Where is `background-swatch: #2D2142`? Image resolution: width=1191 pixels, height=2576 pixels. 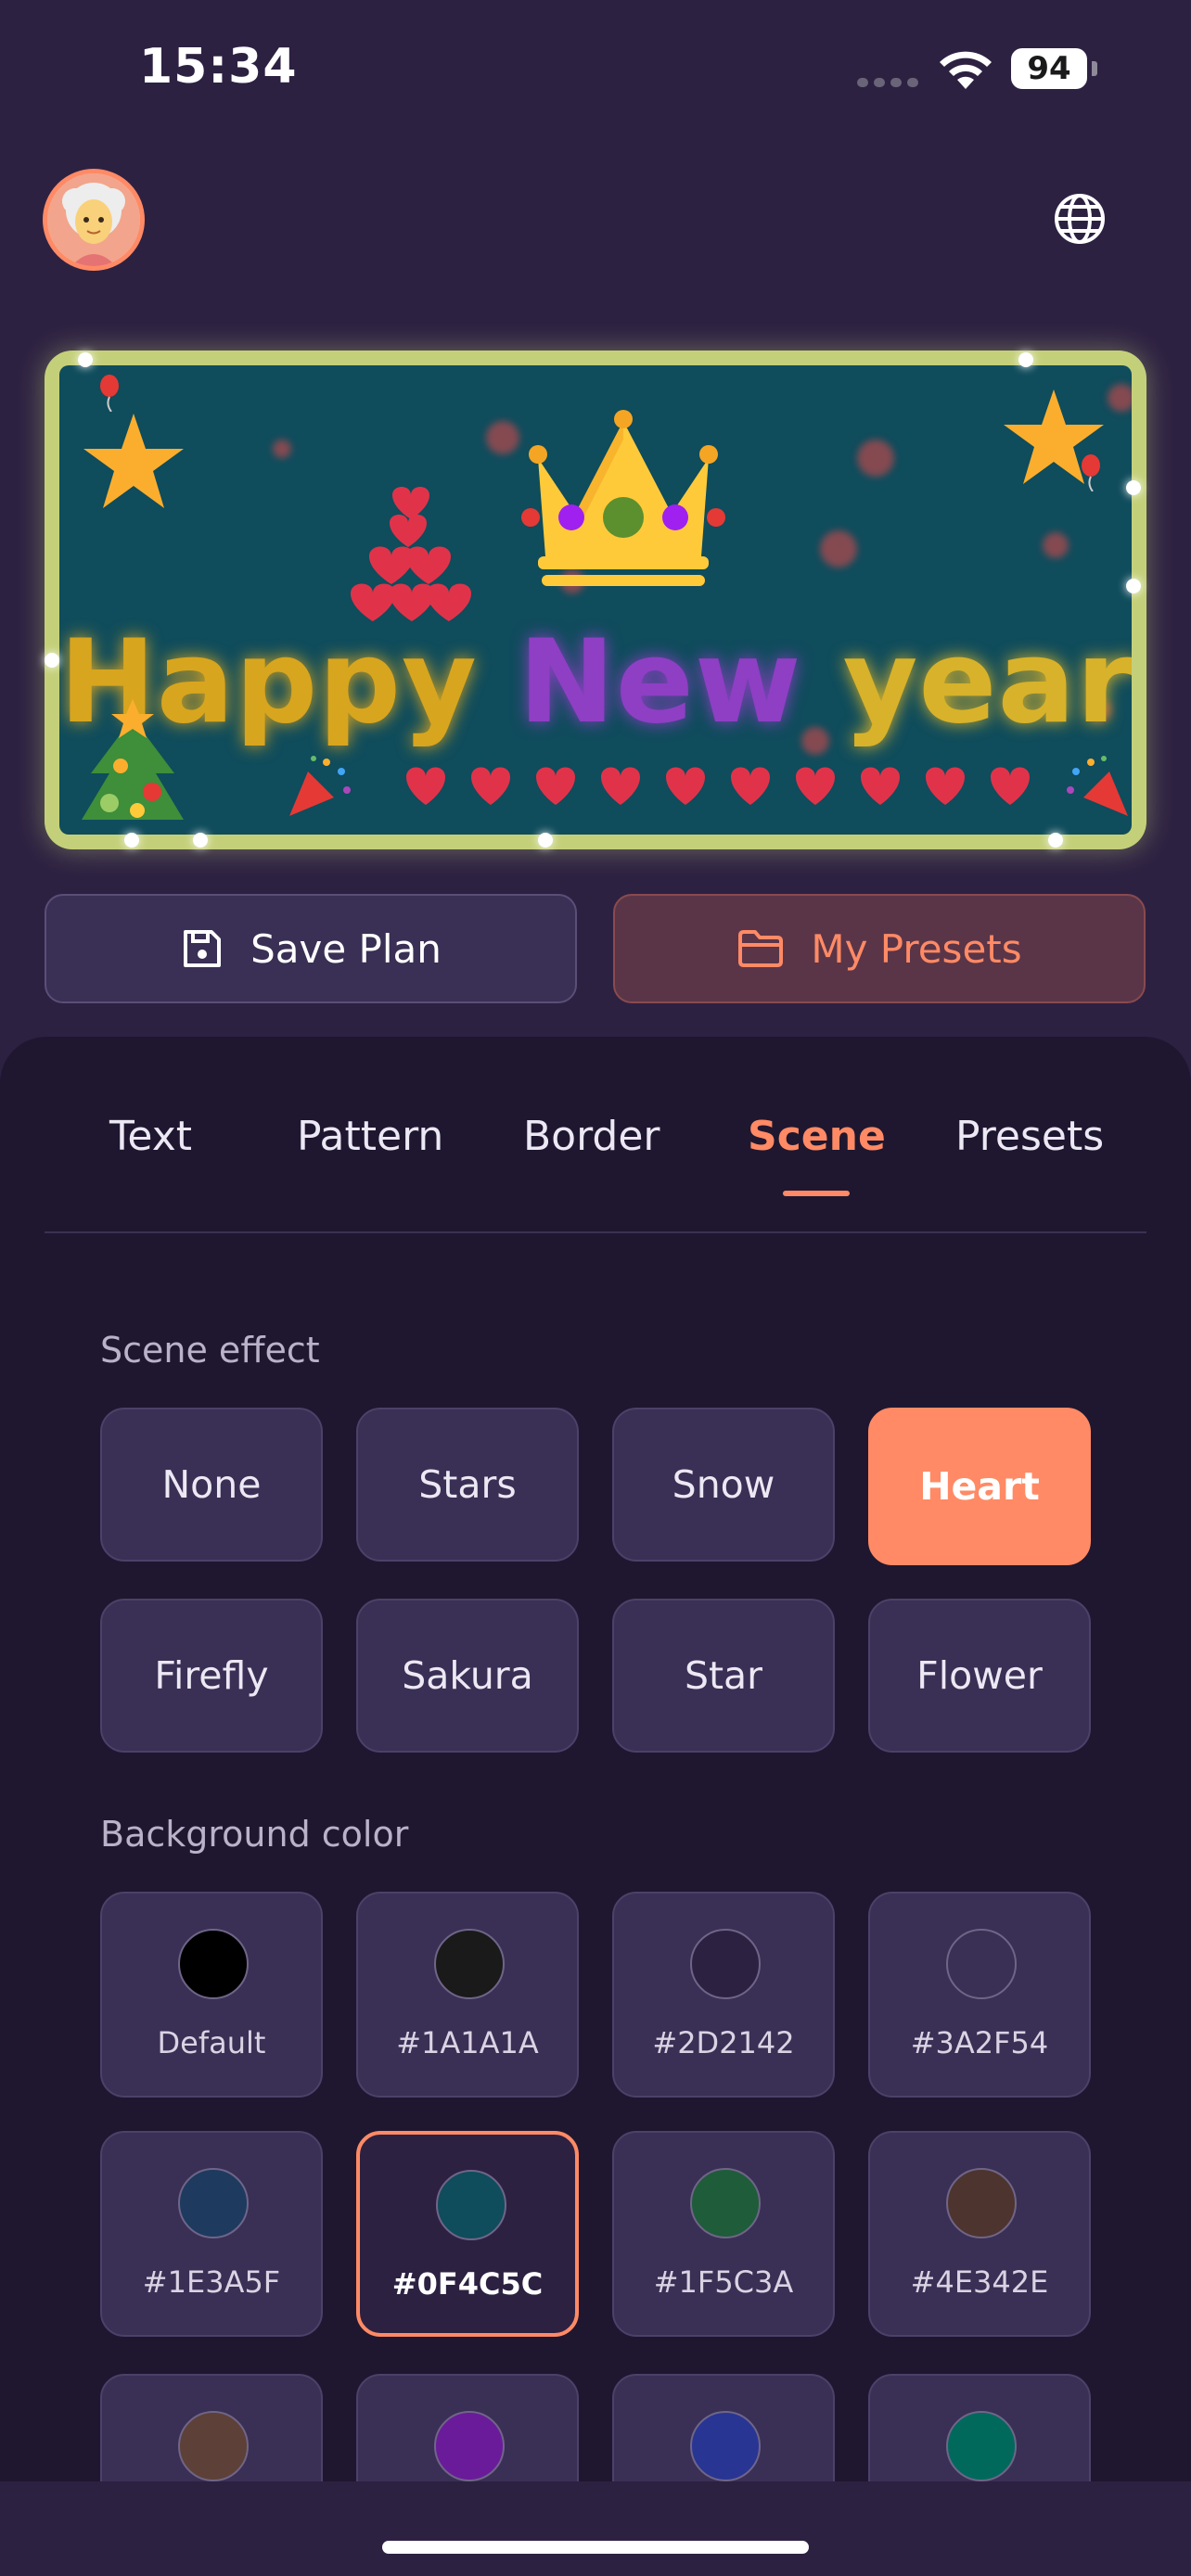
background-swatch: #2D2142 is located at coordinates (723, 1995).